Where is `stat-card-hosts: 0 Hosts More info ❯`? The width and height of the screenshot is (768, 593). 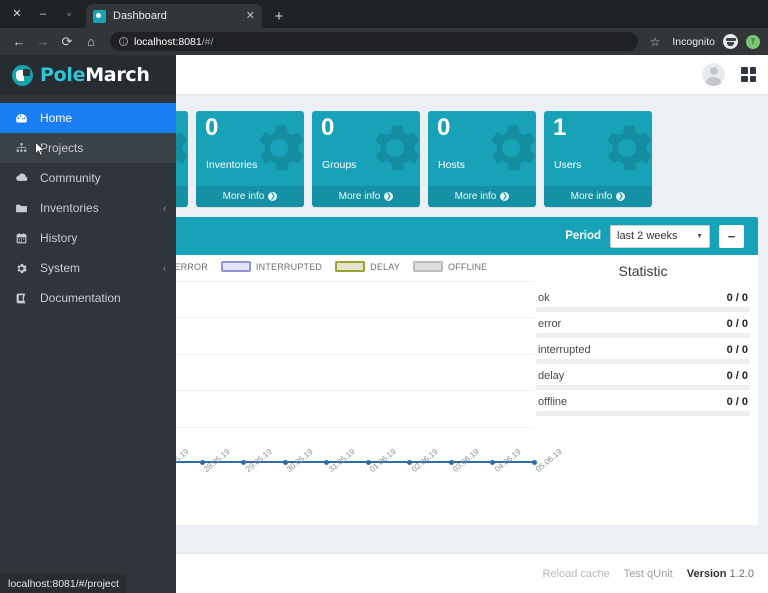
stat-card-hosts: 0 Hosts More info ❯ is located at coordinates (482, 159).